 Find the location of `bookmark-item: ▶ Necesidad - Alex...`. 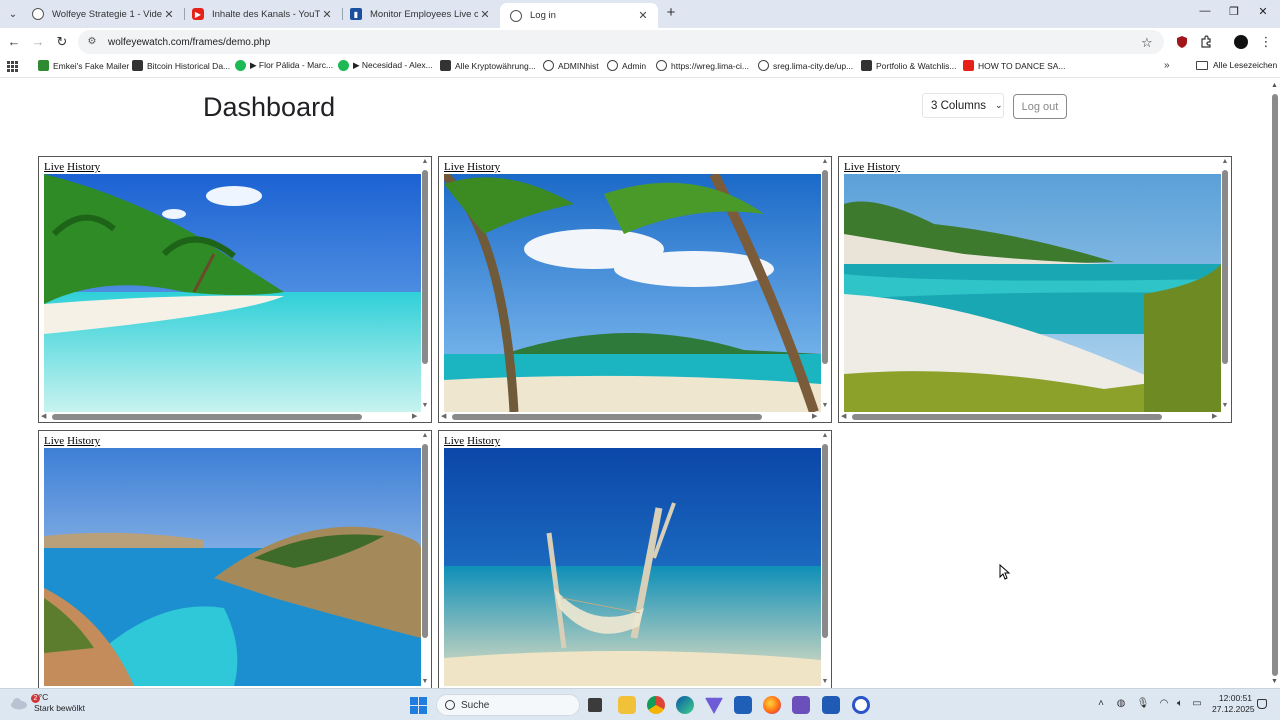

bookmark-item: ▶ Necesidad - Alex... is located at coordinates (385, 65).